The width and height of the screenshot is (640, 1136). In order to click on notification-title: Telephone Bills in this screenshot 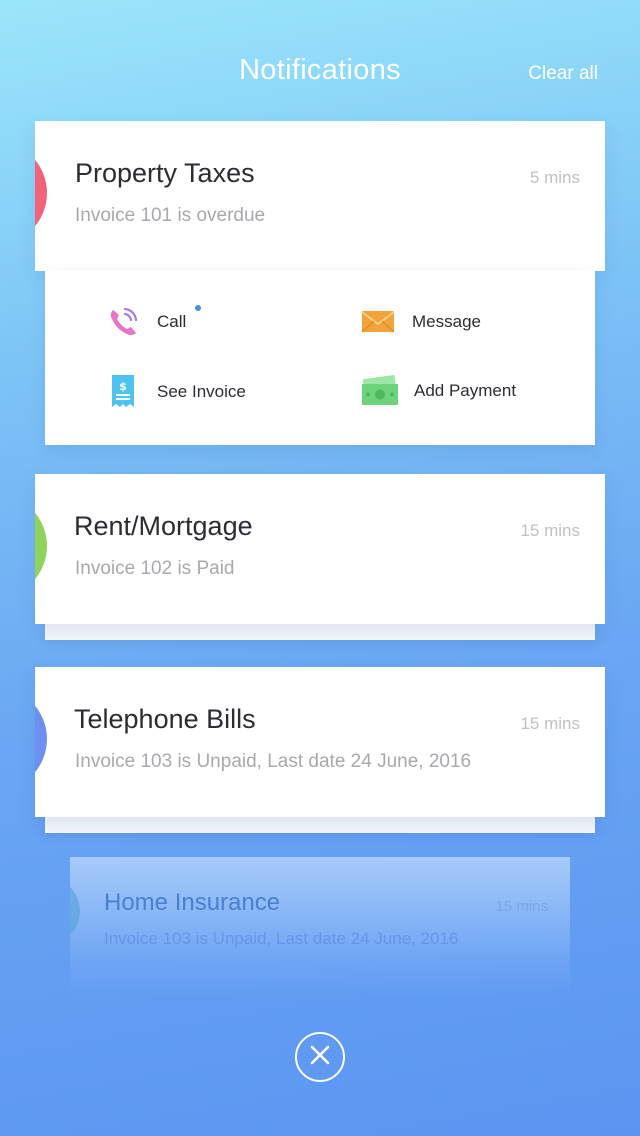, I will do `click(165, 719)`.